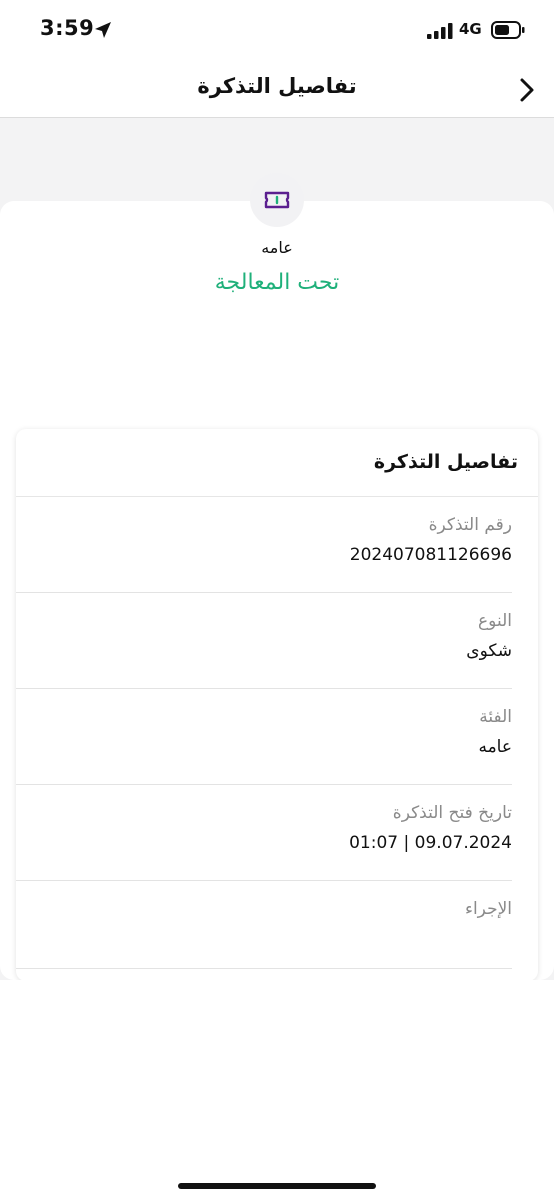  Describe the element at coordinates (508, 30) in the screenshot. I see `battery-icon` at that location.